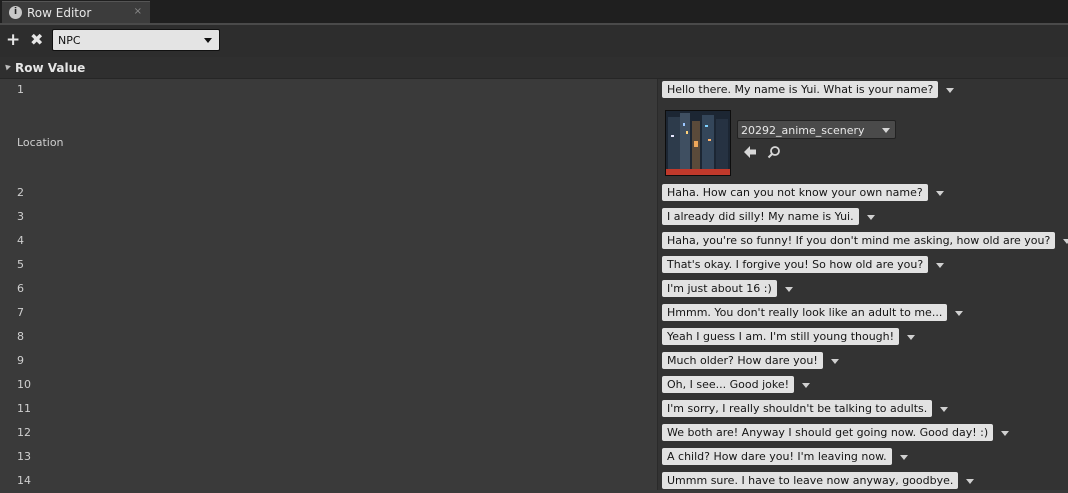 This screenshot has height=493, width=1068. What do you see at coordinates (534, 12) in the screenshot?
I see `tab-strip: i Row Editor ×` at bounding box center [534, 12].